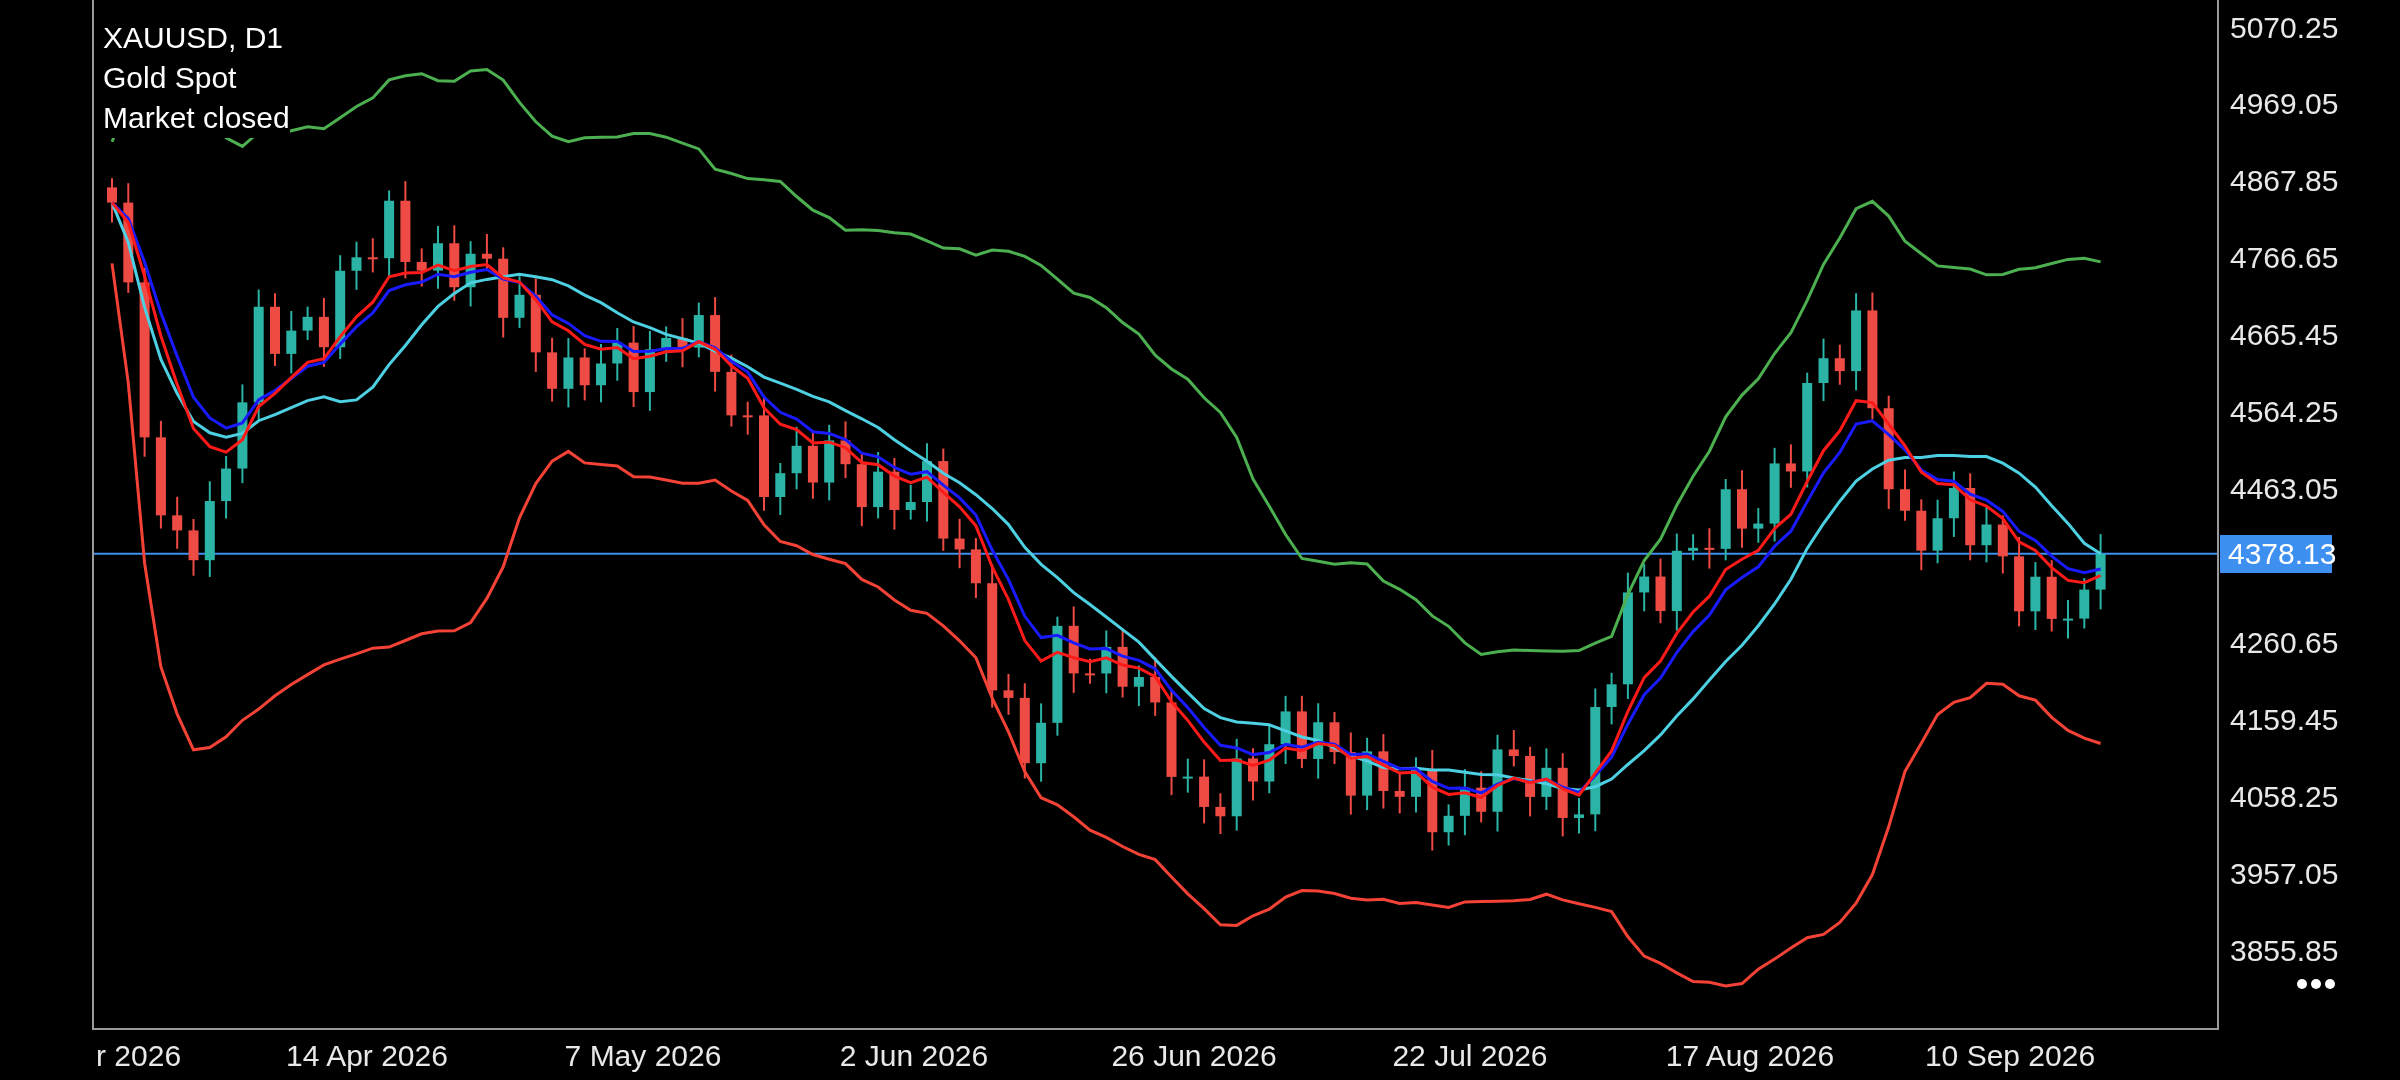  Describe the element at coordinates (2316, 984) in the screenshot. I see `more-icon` at that location.